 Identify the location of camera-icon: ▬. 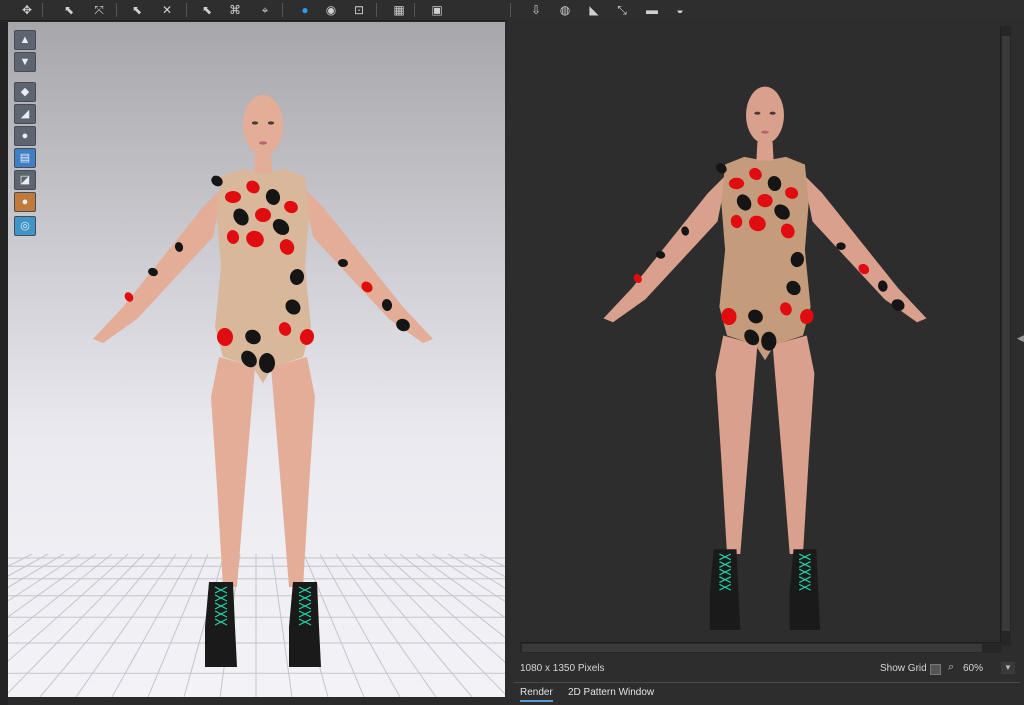
(652, 10).